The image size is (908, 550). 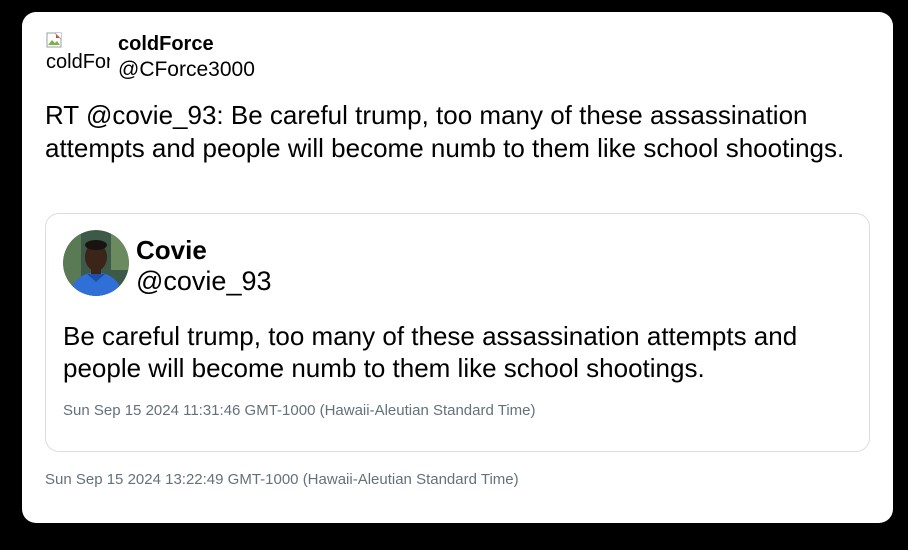 What do you see at coordinates (204, 281) in the screenshot?
I see `quoted-user-handle: @covie_93` at bounding box center [204, 281].